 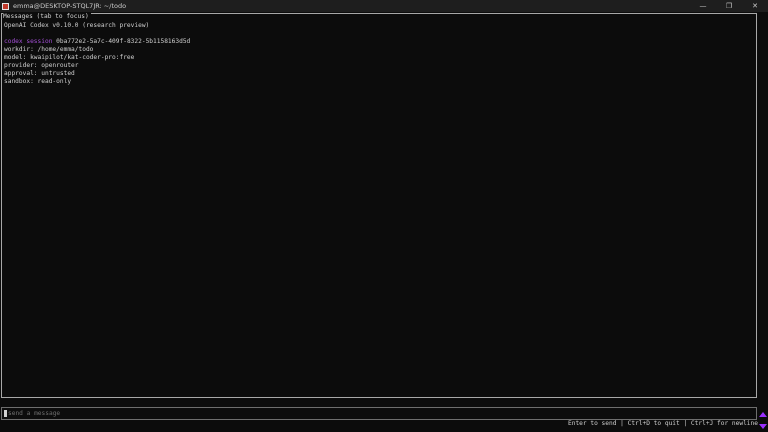 I want to click on session-id: 0ba772e2-5a7c-409f-8322-5b1158163d5d, so click(x=123, y=41).